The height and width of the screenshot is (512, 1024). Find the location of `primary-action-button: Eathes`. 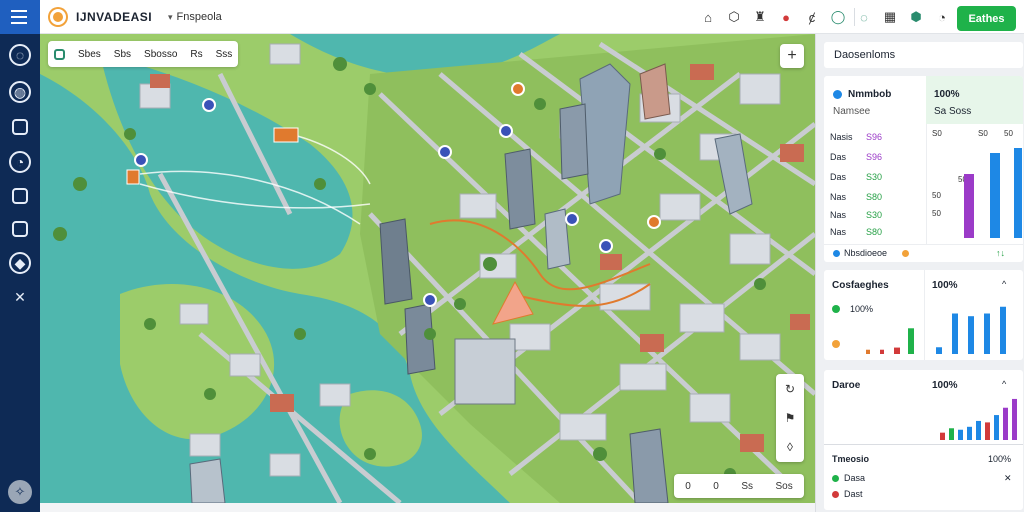

primary-action-button: Eathes is located at coordinates (986, 18).